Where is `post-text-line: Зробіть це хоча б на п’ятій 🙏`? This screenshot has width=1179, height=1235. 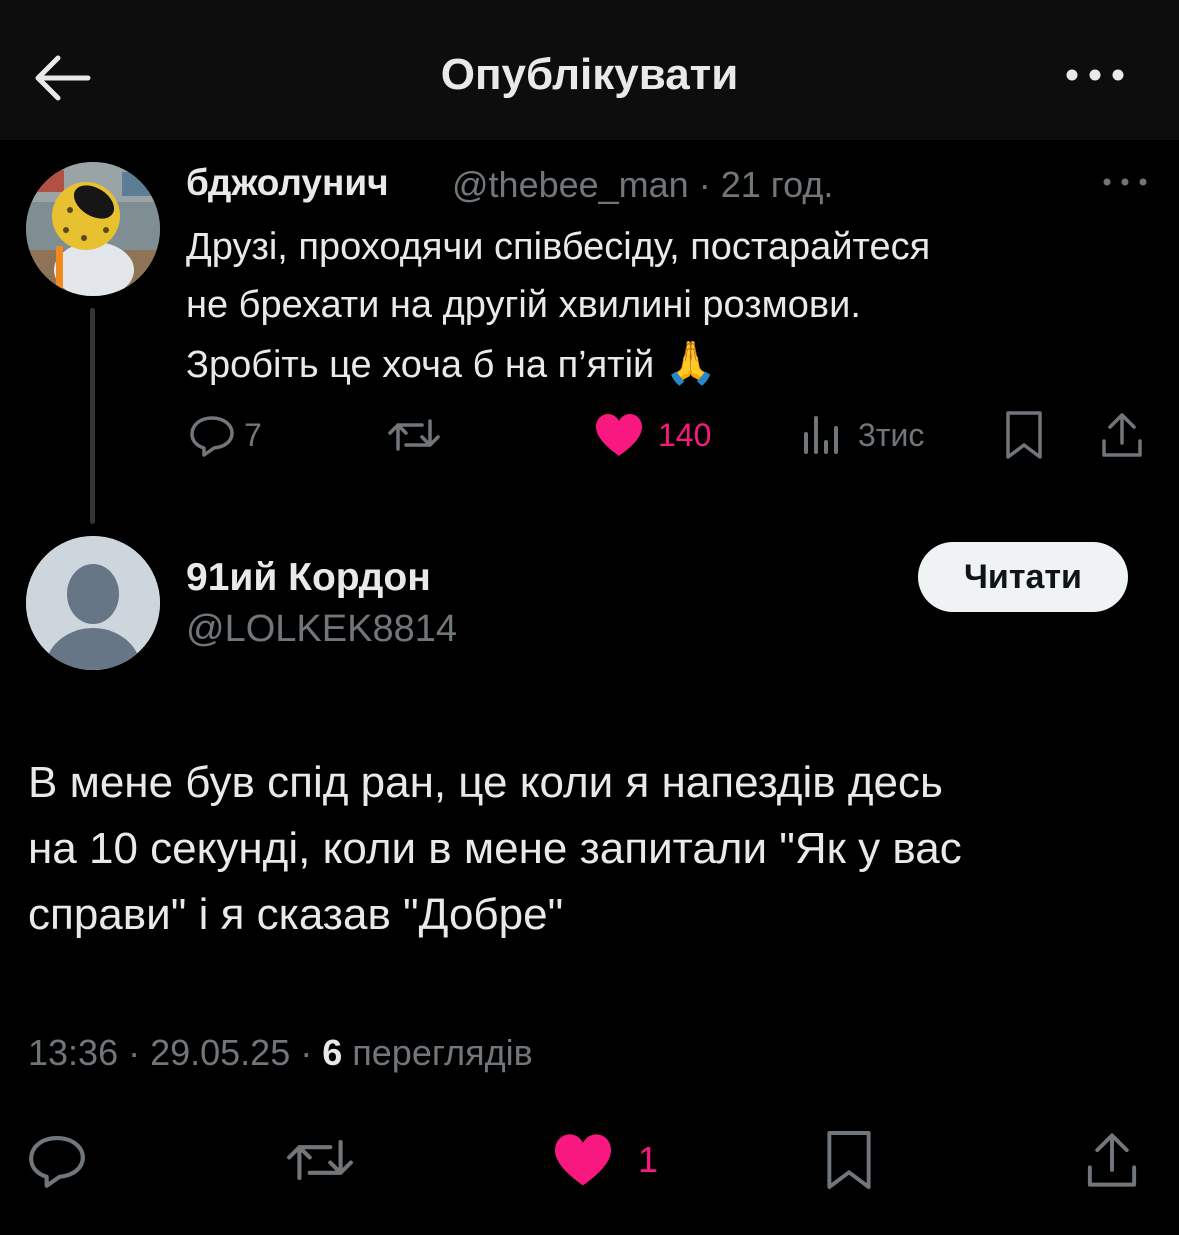 post-text-line: Зробіть це хоча б на п’ятій 🙏 is located at coordinates (666, 364).